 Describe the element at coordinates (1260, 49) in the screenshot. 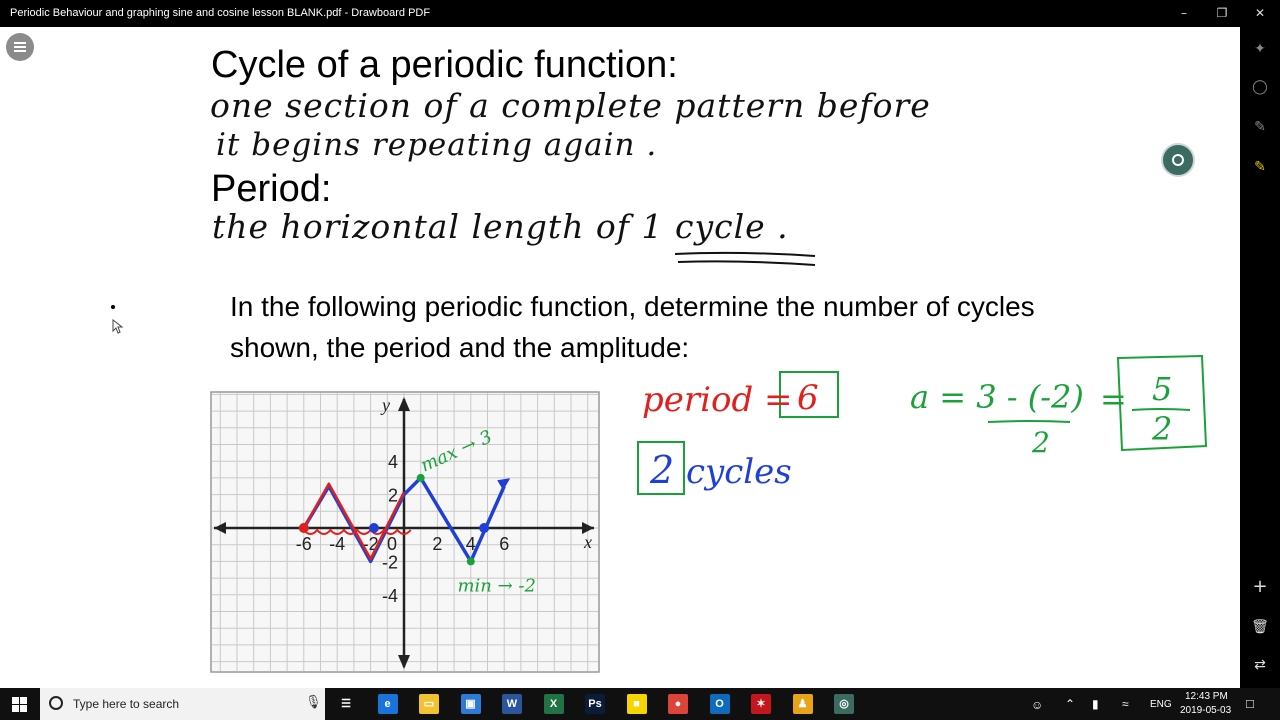

I see `pan-icon: ✦` at that location.